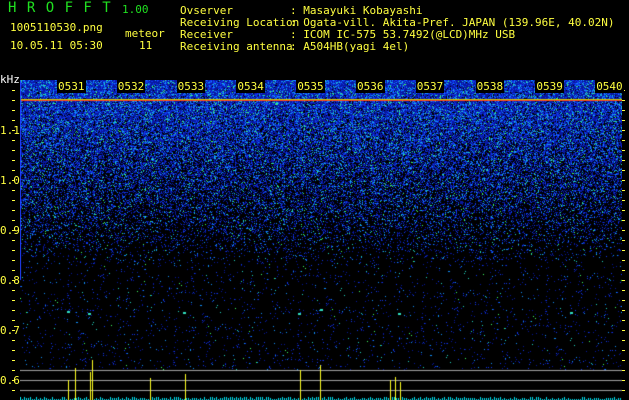 The image size is (629, 400). What do you see at coordinates (549, 86) in the screenshot?
I see `time-label: 0539` at bounding box center [549, 86].